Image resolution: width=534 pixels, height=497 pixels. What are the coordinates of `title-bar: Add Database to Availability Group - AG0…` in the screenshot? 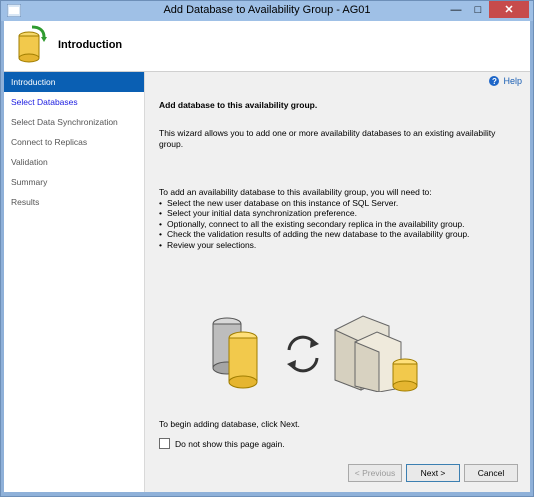 It's located at (267, 11).